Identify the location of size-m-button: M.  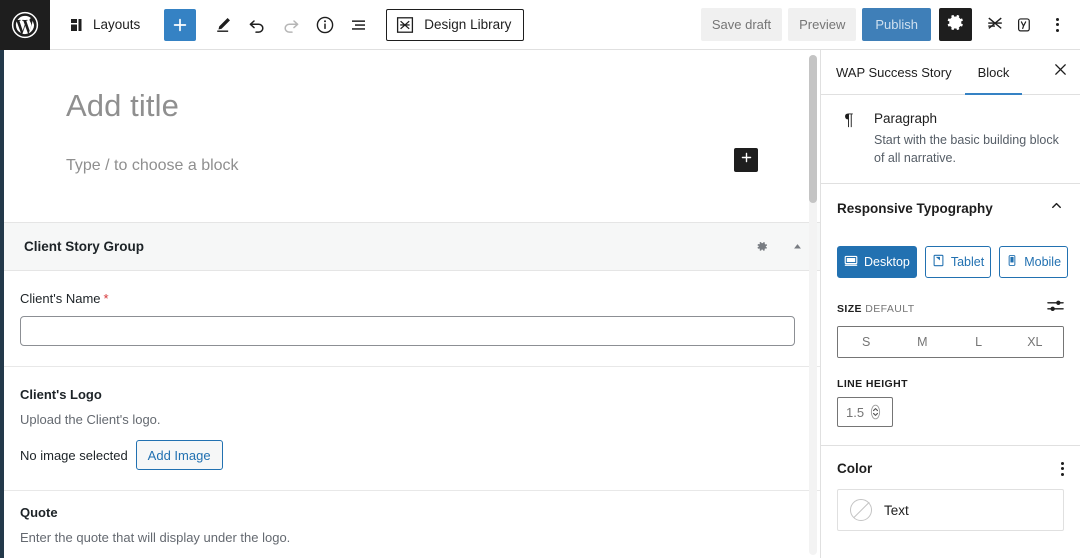
(922, 342).